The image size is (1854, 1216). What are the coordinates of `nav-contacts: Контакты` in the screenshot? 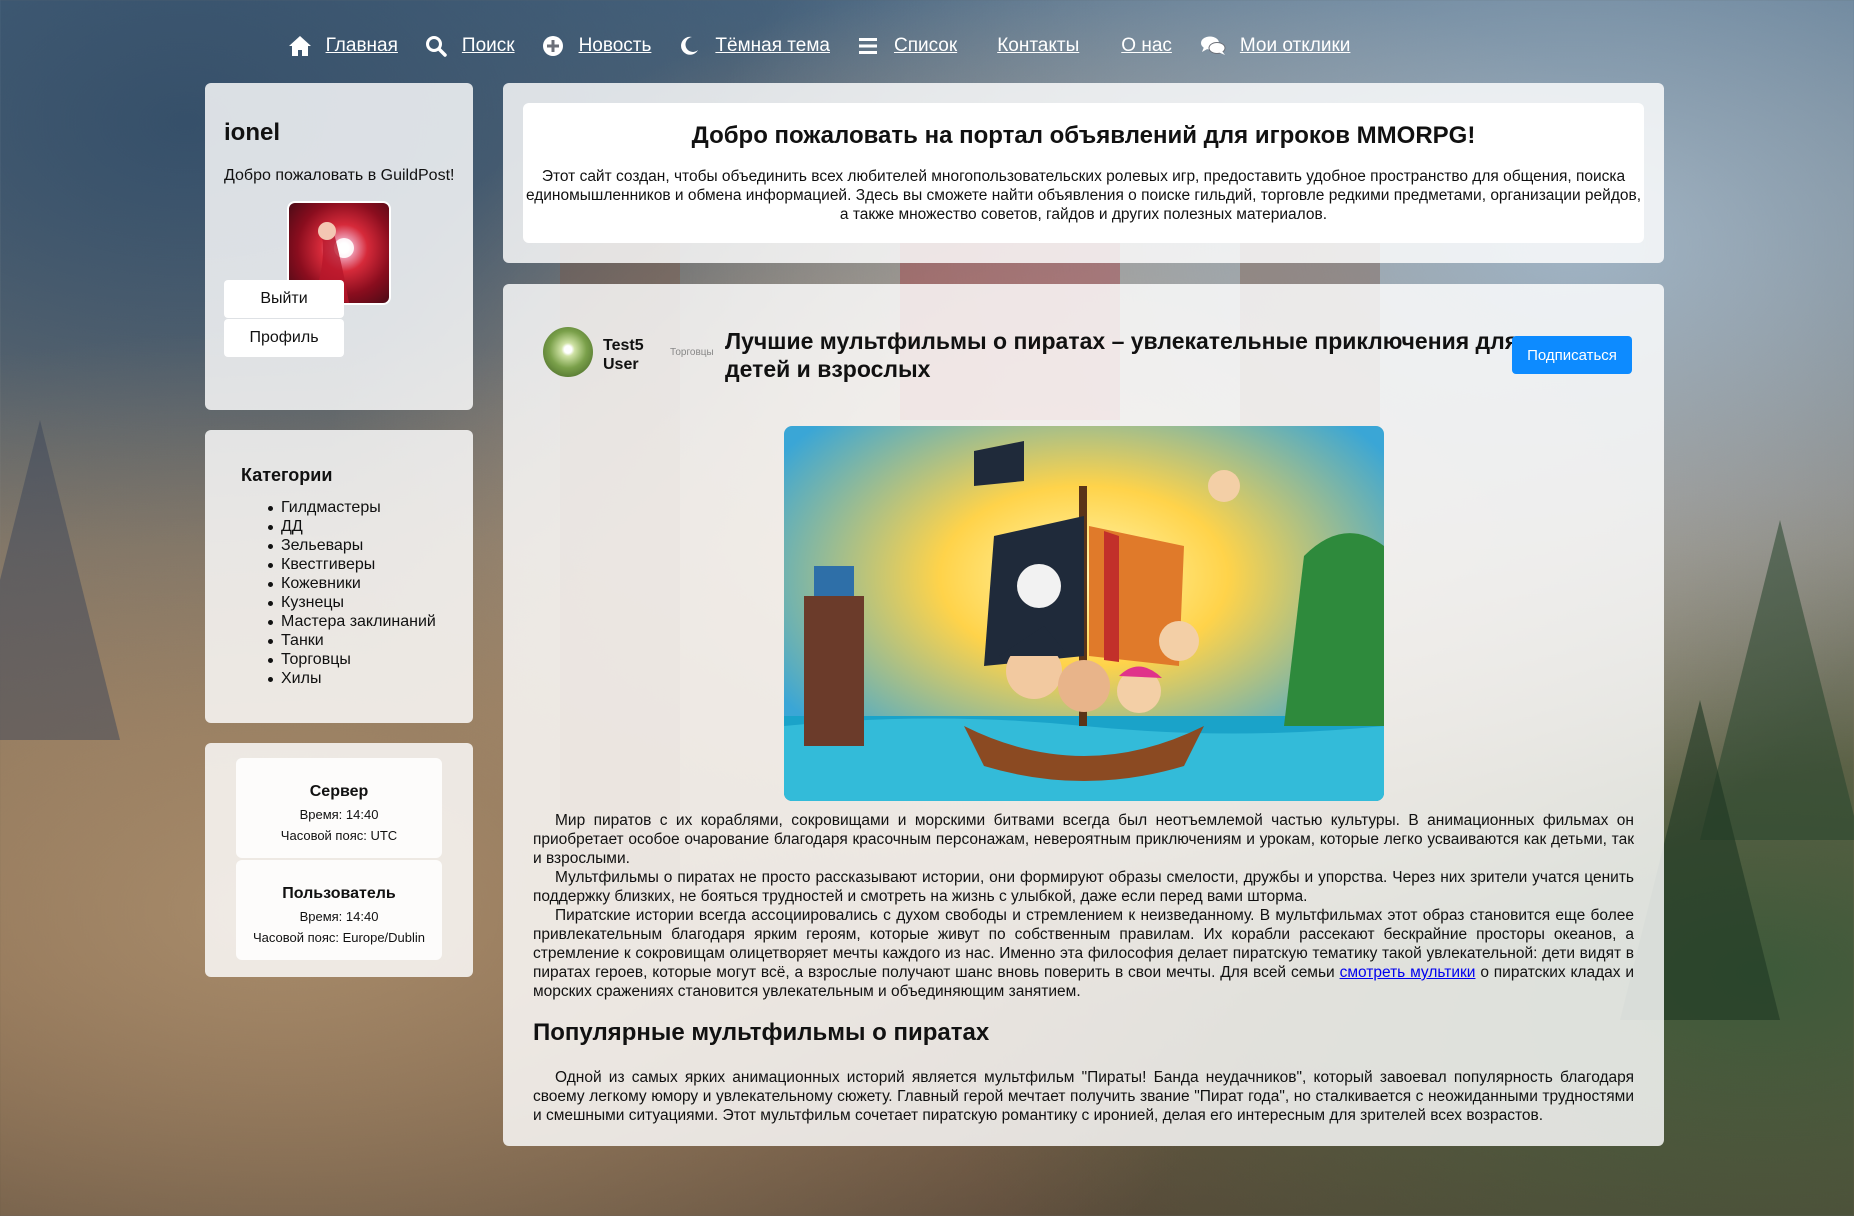 It's located at (1038, 46).